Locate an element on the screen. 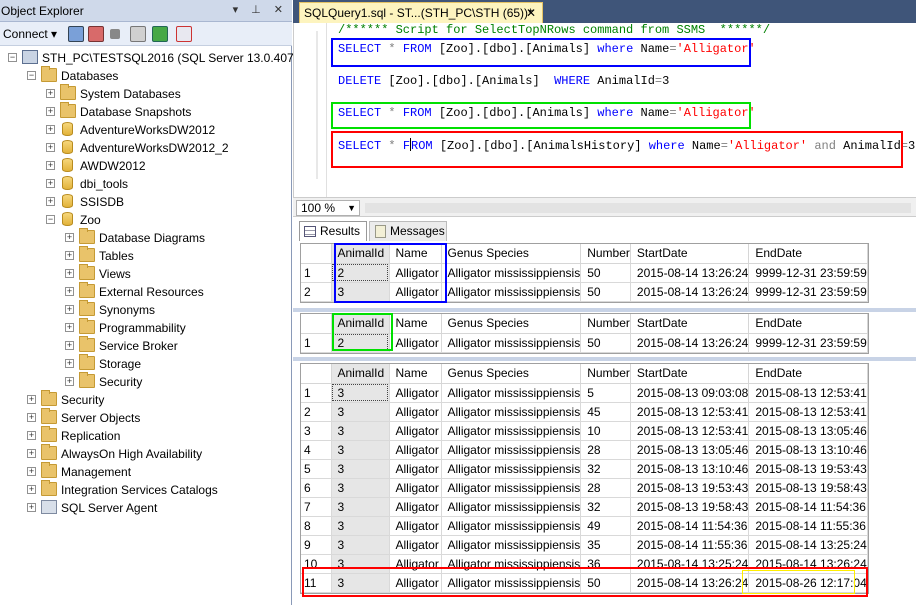 The image size is (916, 605). grid-cell: 32 is located at coordinates (605, 469).